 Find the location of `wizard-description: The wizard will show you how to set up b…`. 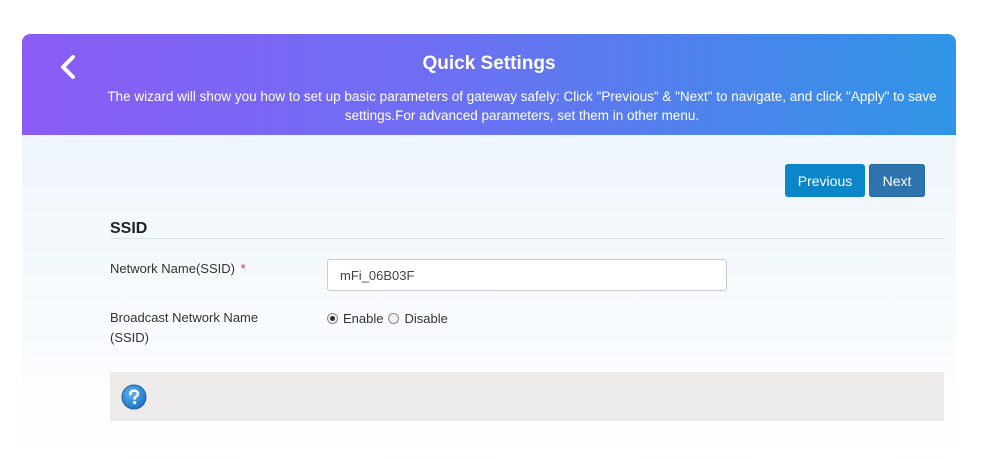

wizard-description: The wizard will show you how to set up b… is located at coordinates (522, 106).